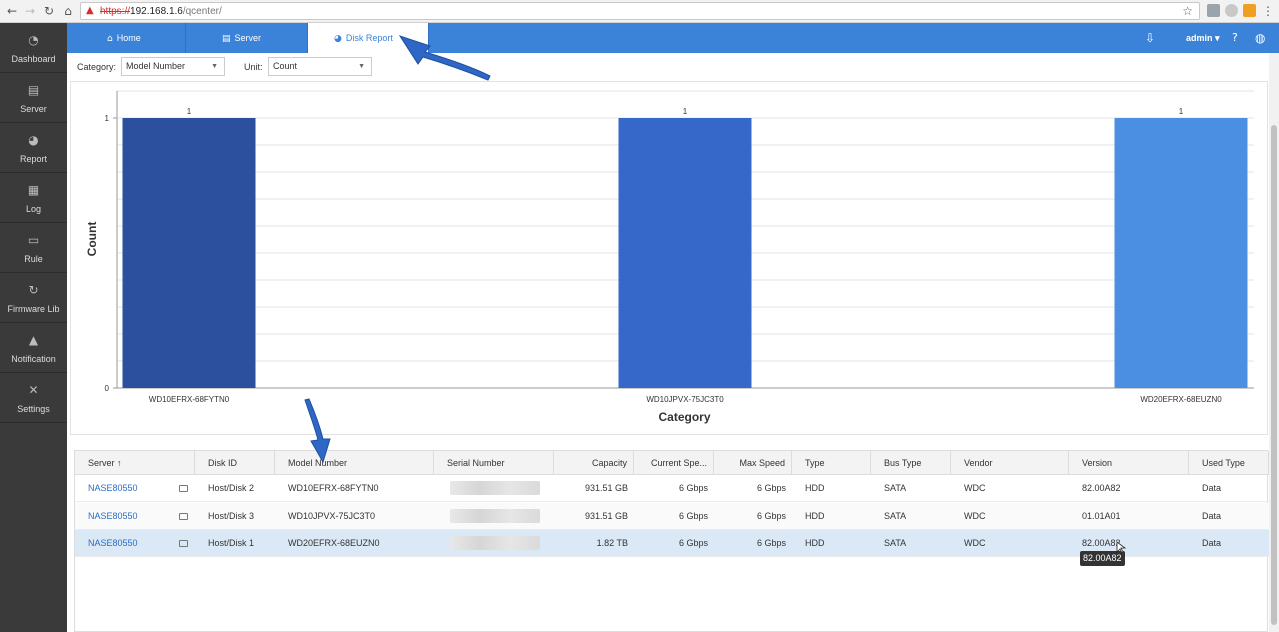  I want to click on tab-home: ⌂ Home, so click(126, 38).